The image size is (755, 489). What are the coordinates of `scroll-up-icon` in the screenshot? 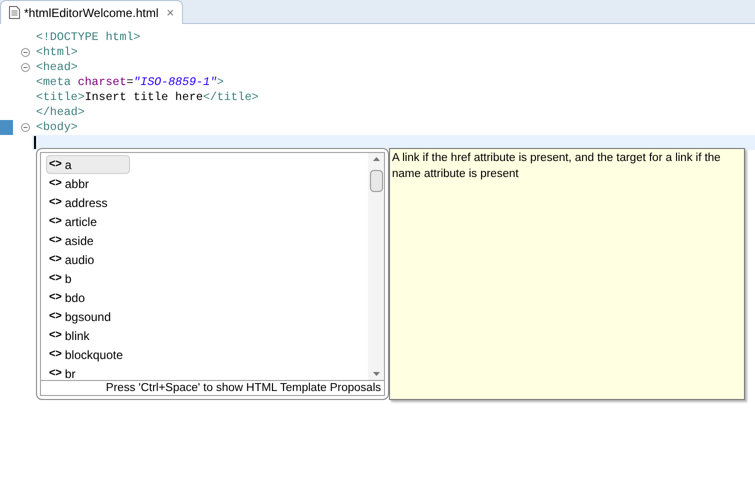 It's located at (376, 159).